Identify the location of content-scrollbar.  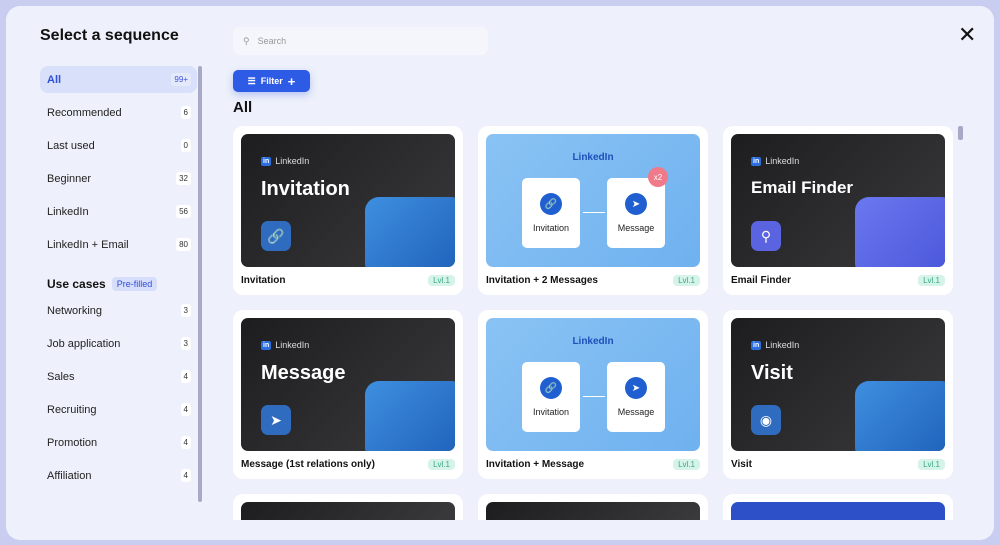
(960, 133).